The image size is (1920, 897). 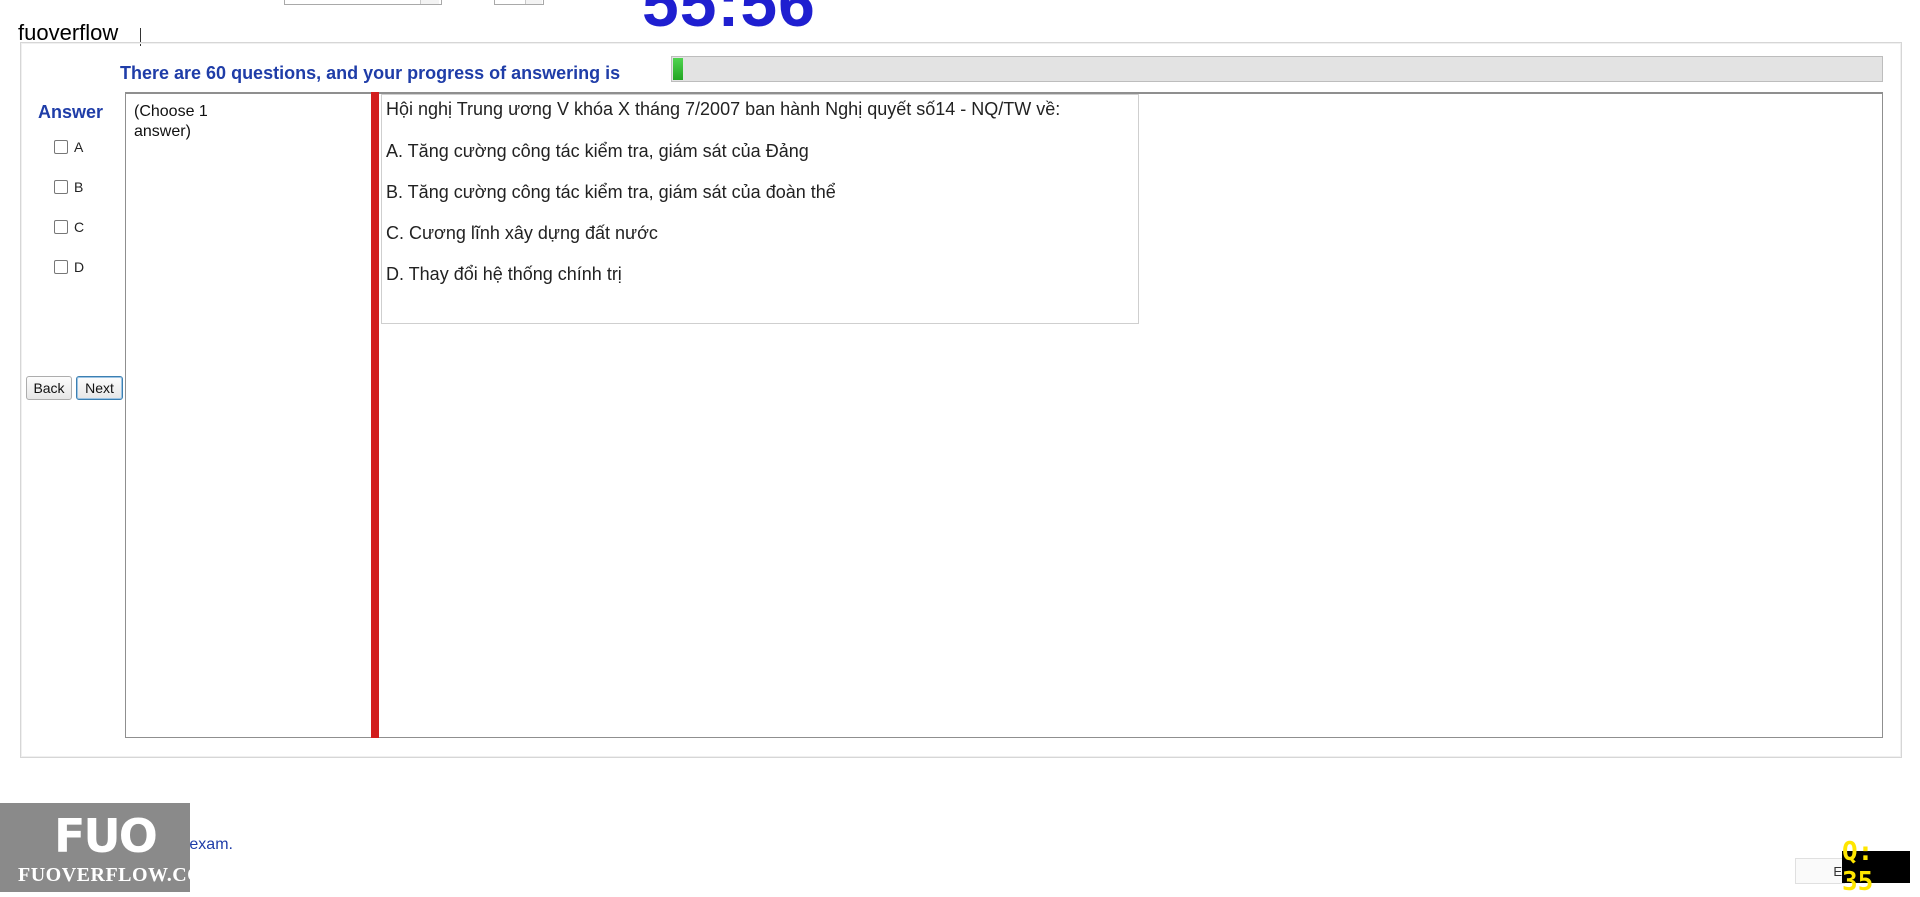 I want to click on option-b-label: B, so click(x=79, y=187).